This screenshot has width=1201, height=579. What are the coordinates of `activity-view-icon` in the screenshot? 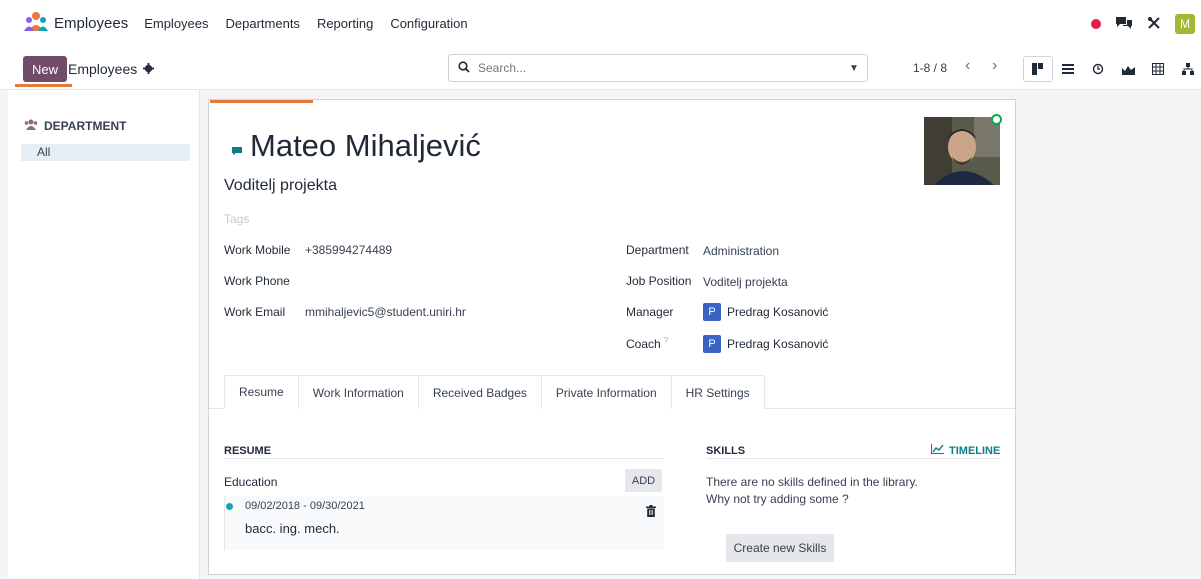 It's located at (1098, 69).